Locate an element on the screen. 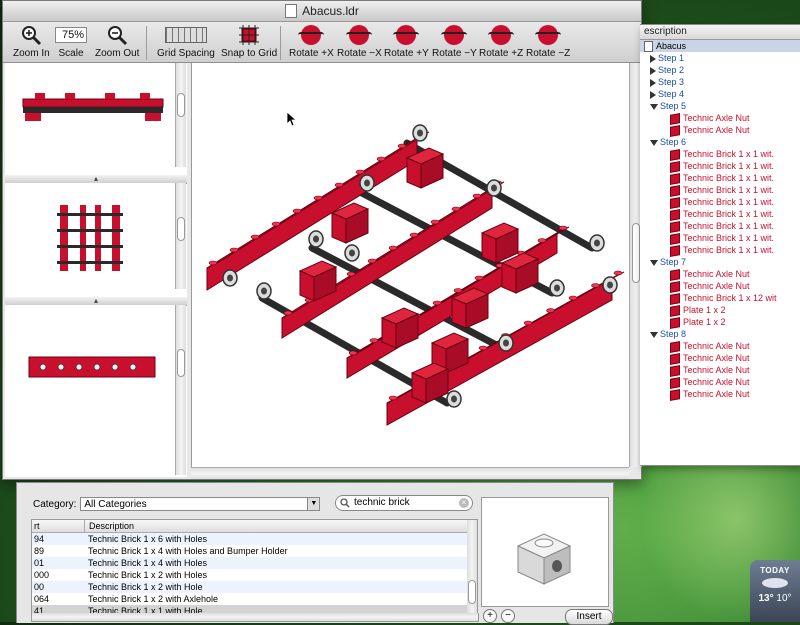 The width and height of the screenshot is (800, 625). front-view-pane is located at coordinates (90, 119).